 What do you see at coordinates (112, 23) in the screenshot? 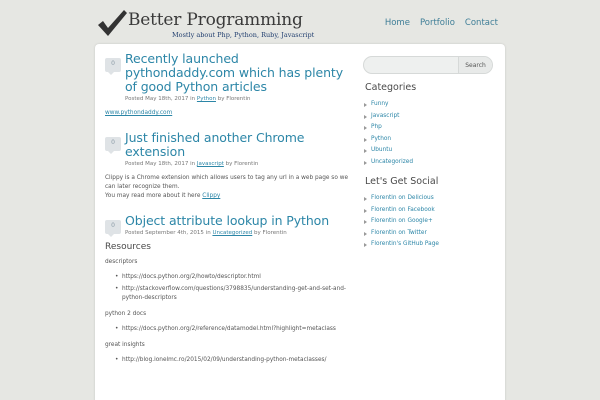
I see `checkmark-logo-icon` at bounding box center [112, 23].